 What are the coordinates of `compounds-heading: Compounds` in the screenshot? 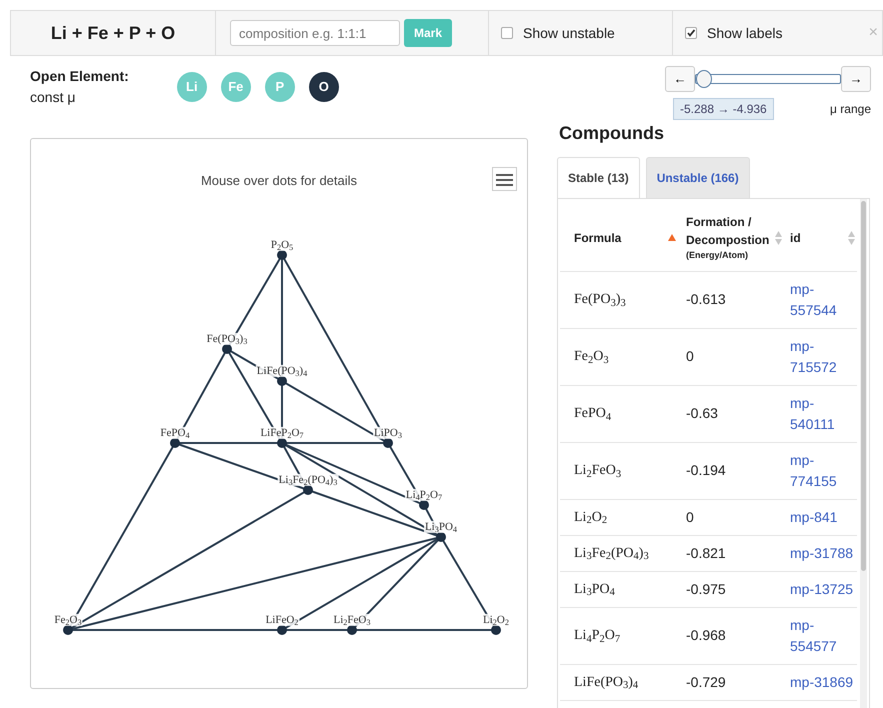 It's located at (612, 133).